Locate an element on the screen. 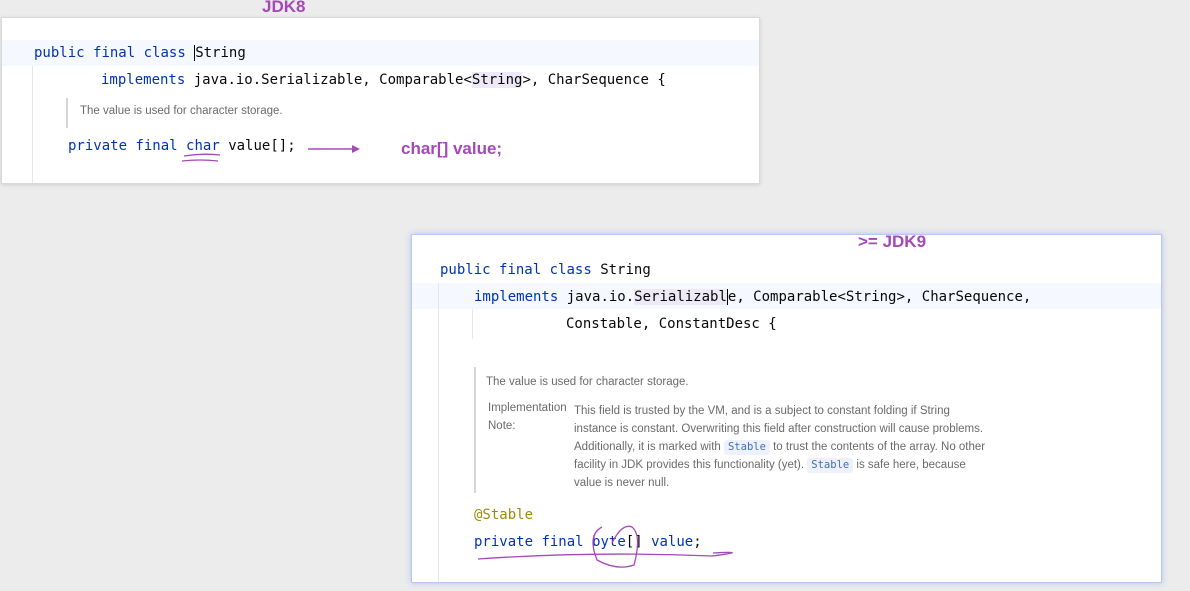 The width and height of the screenshot is (1190, 591). jdk8-label: JDK8 is located at coordinates (284, 8).